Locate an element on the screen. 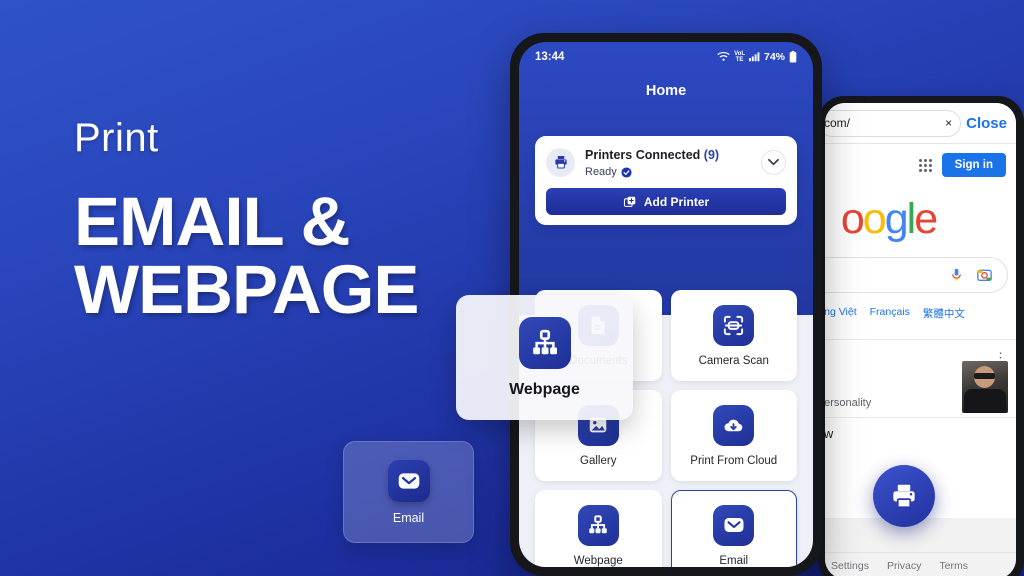 The width and height of the screenshot is (1024, 576). browser-url-bar: com/ × Close is located at coordinates (920, 123).